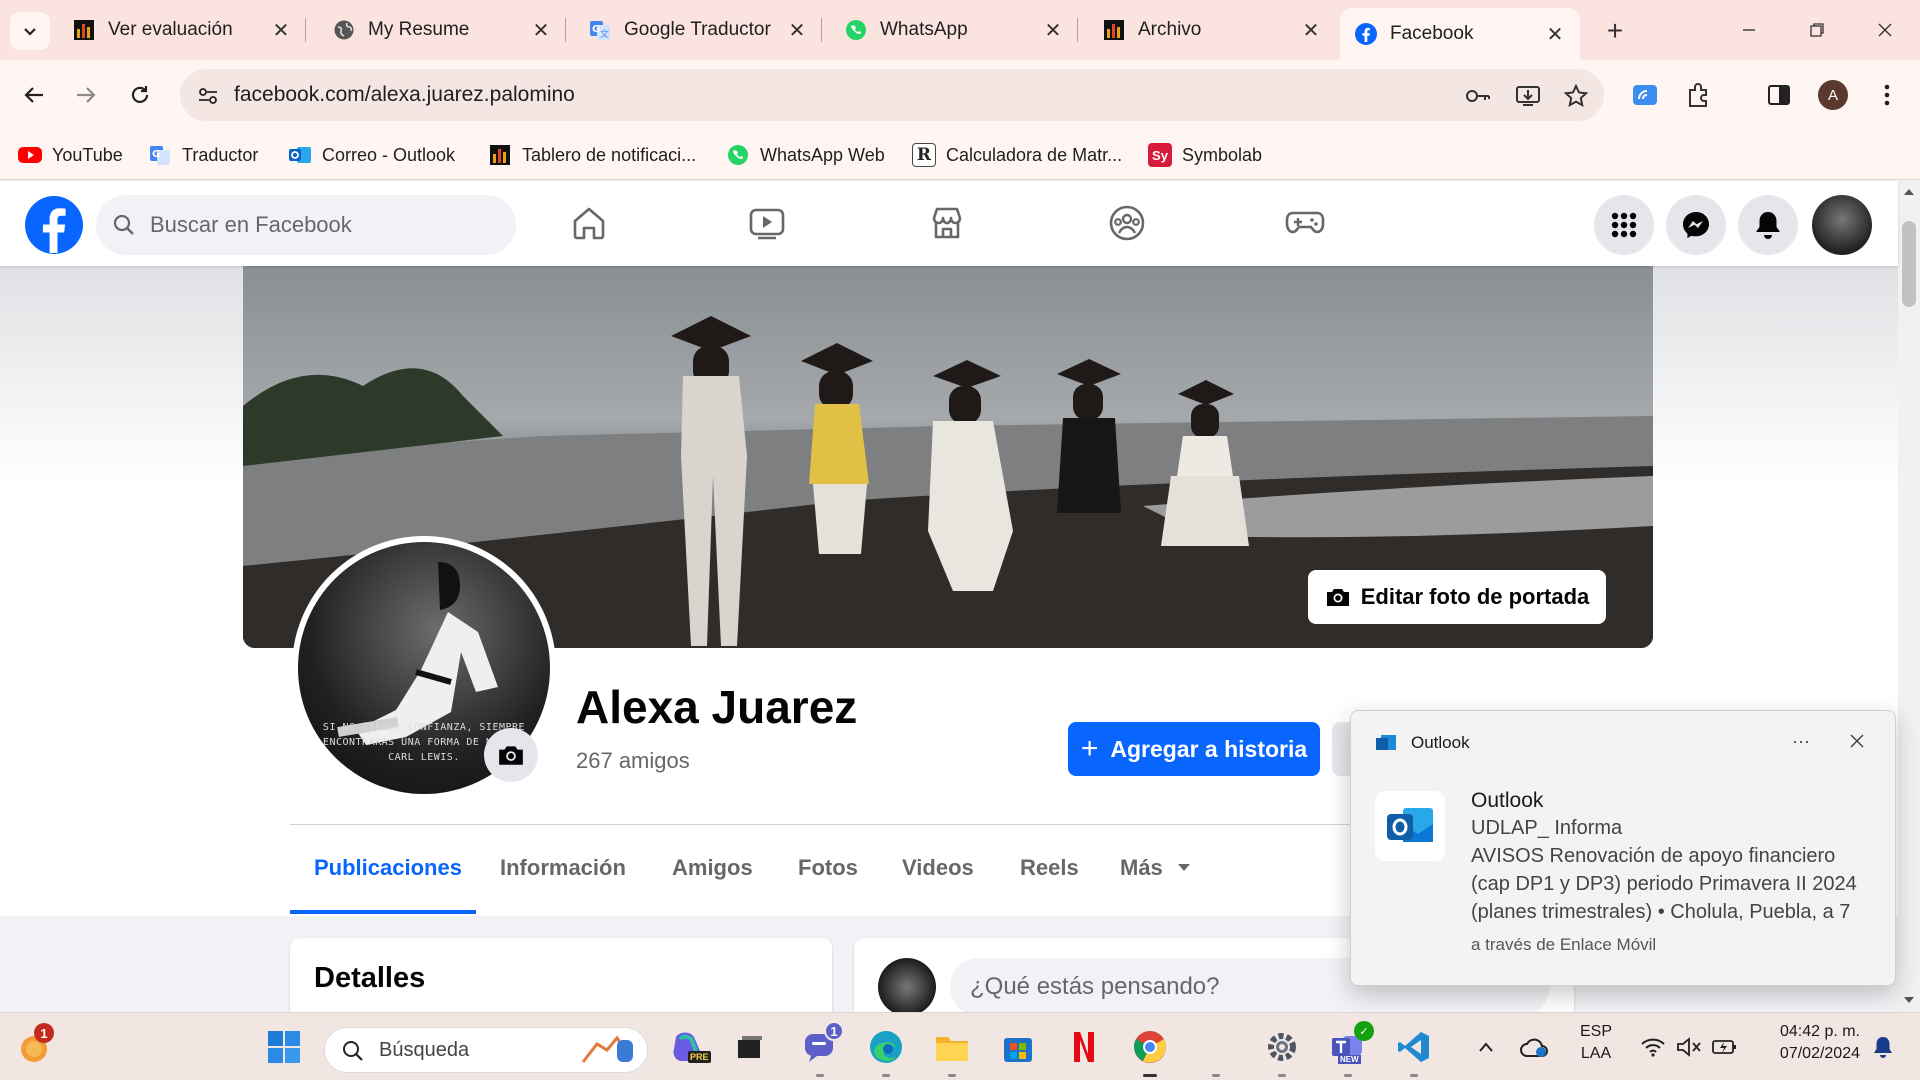  What do you see at coordinates (1801, 741) in the screenshot?
I see `notification-more-button: ···` at bounding box center [1801, 741].